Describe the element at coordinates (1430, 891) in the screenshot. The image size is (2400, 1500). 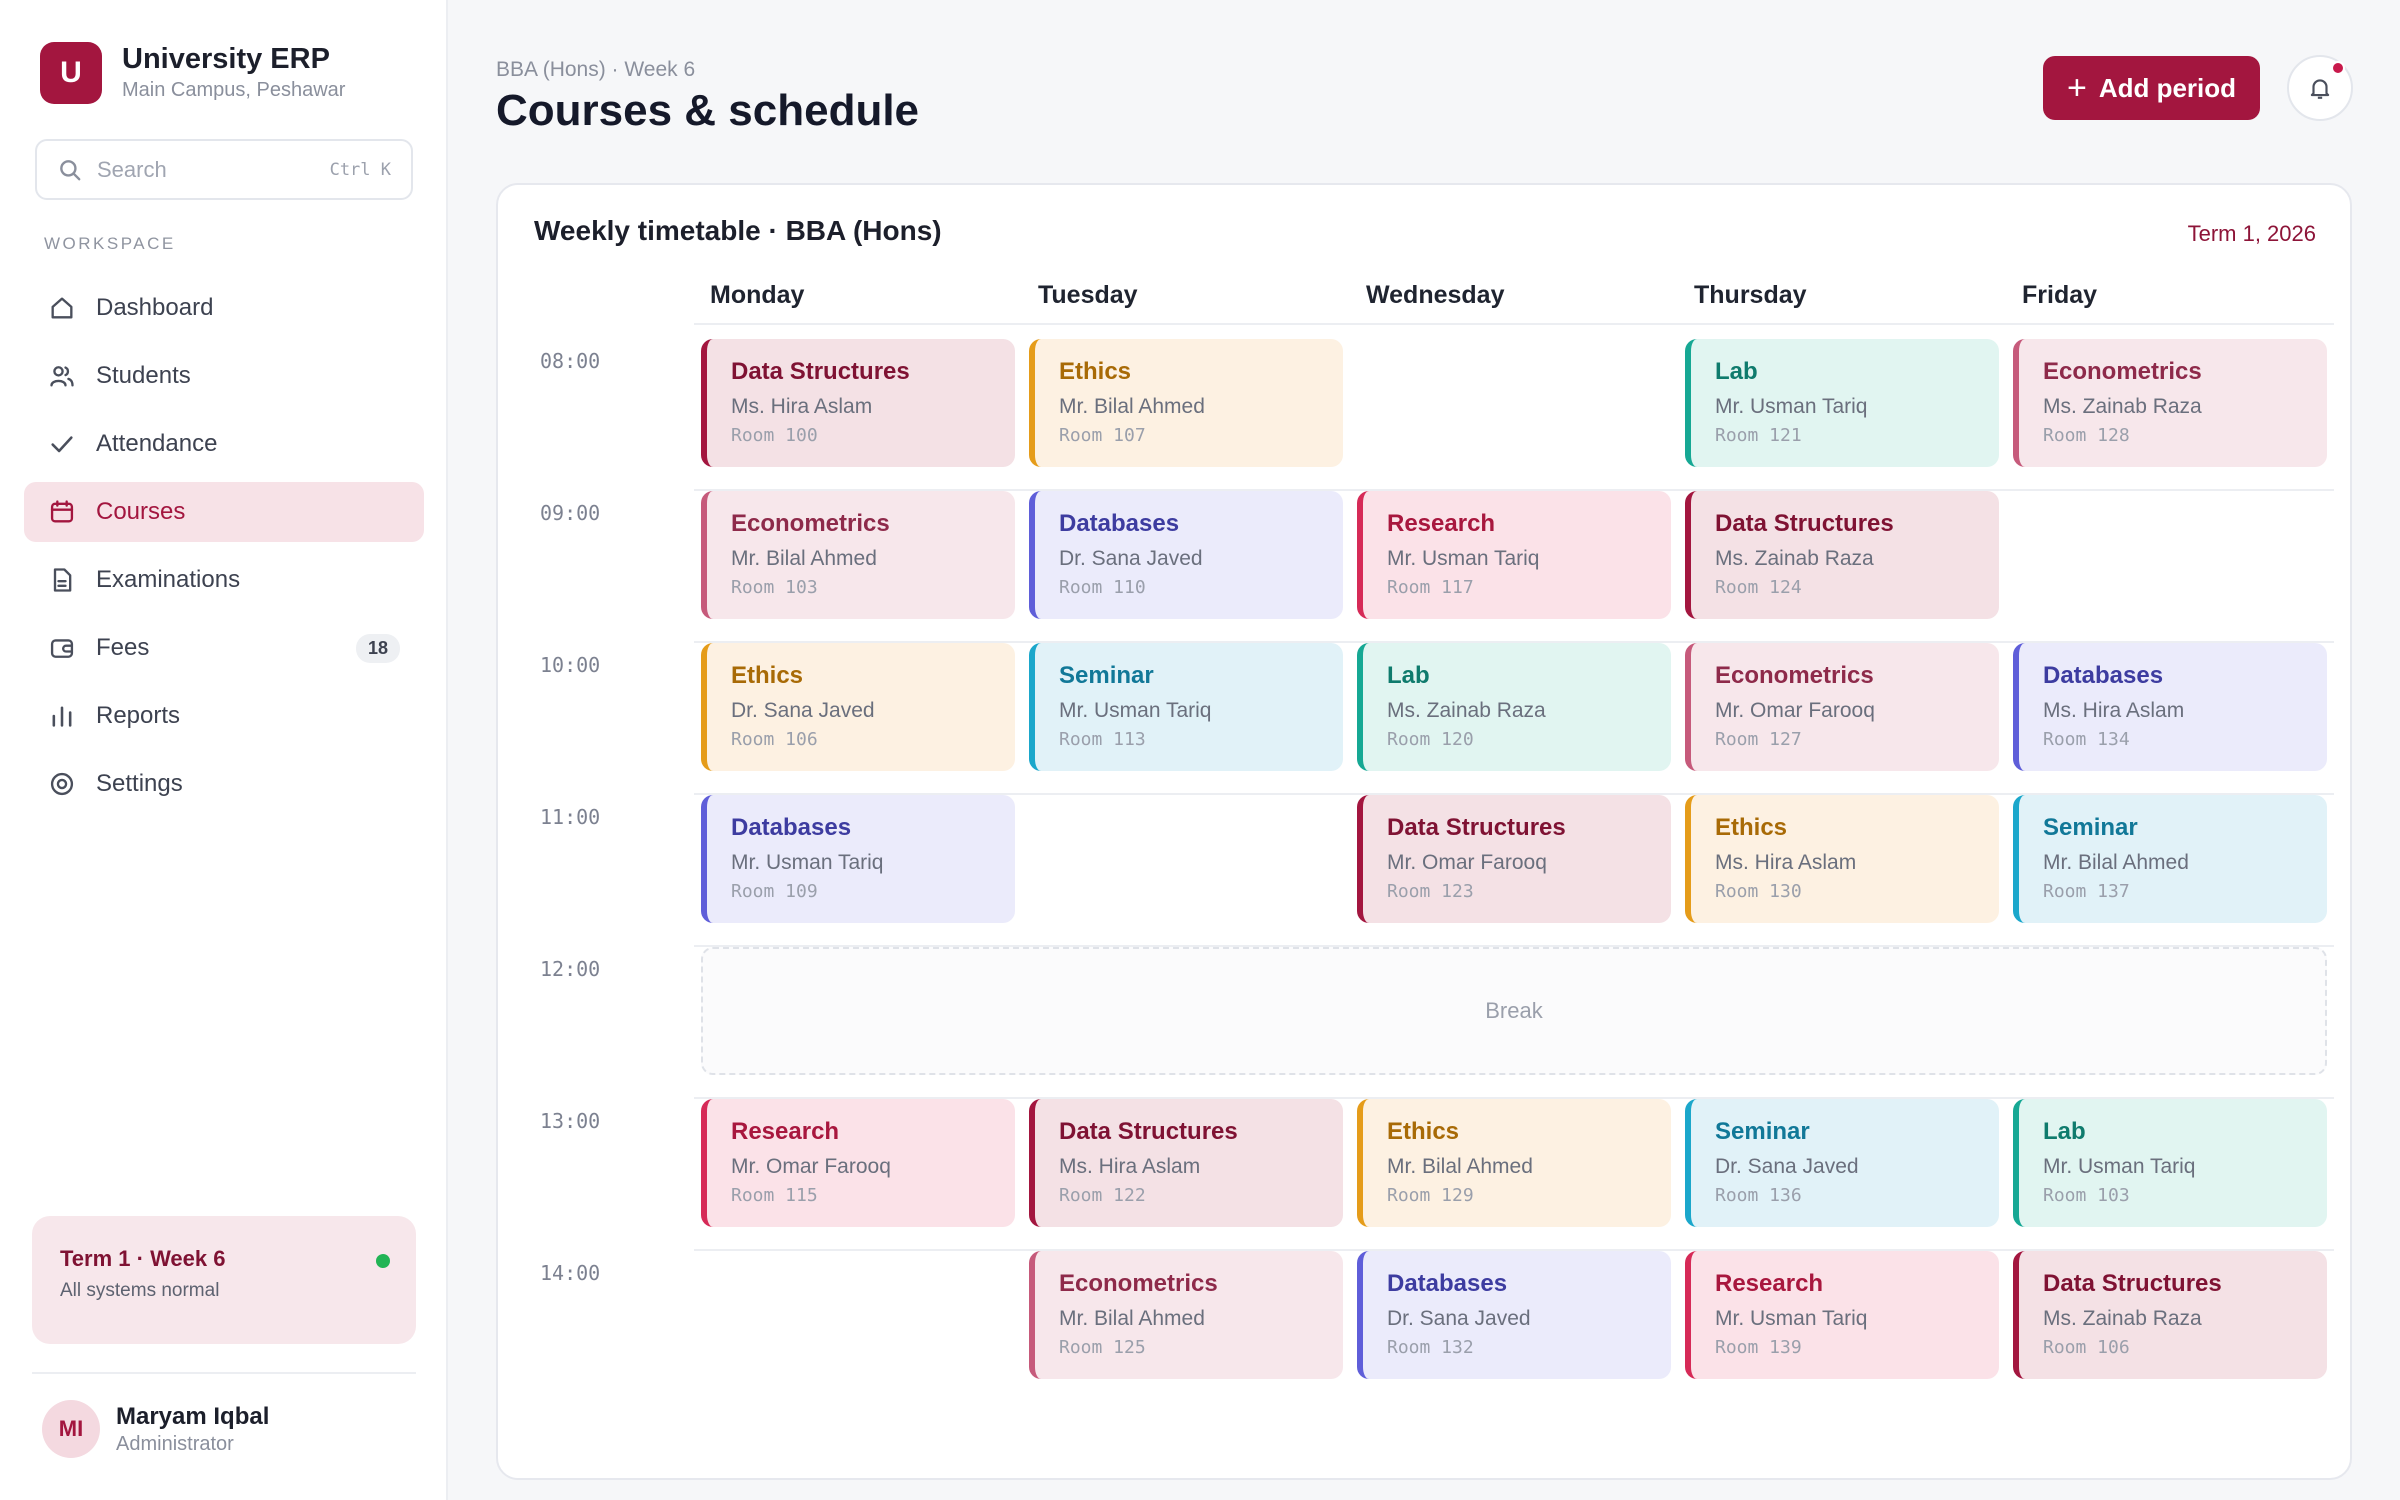
I see `room-label: Room 123` at that location.